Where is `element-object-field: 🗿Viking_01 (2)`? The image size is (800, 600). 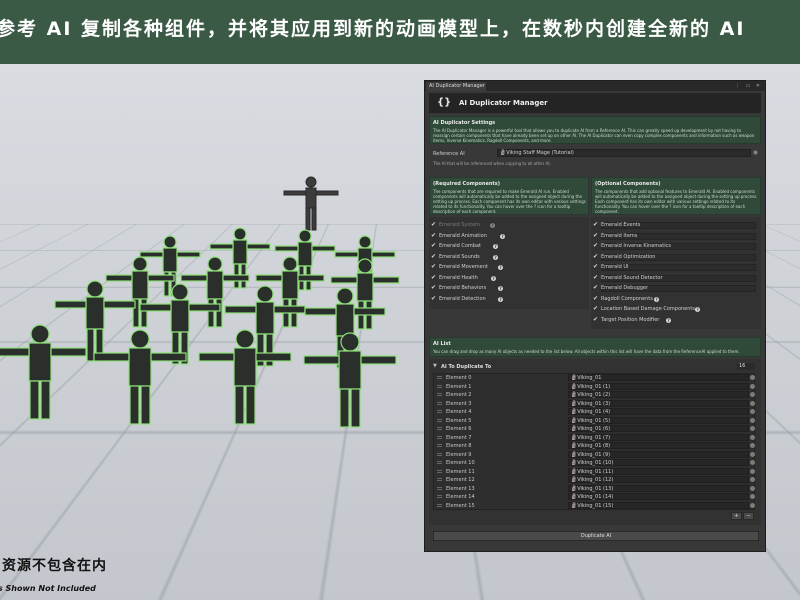 element-object-field: 🗿Viking_01 (2) is located at coordinates (658, 394).